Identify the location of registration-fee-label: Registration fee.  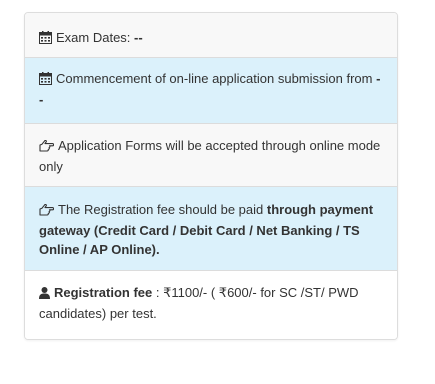
(103, 292).